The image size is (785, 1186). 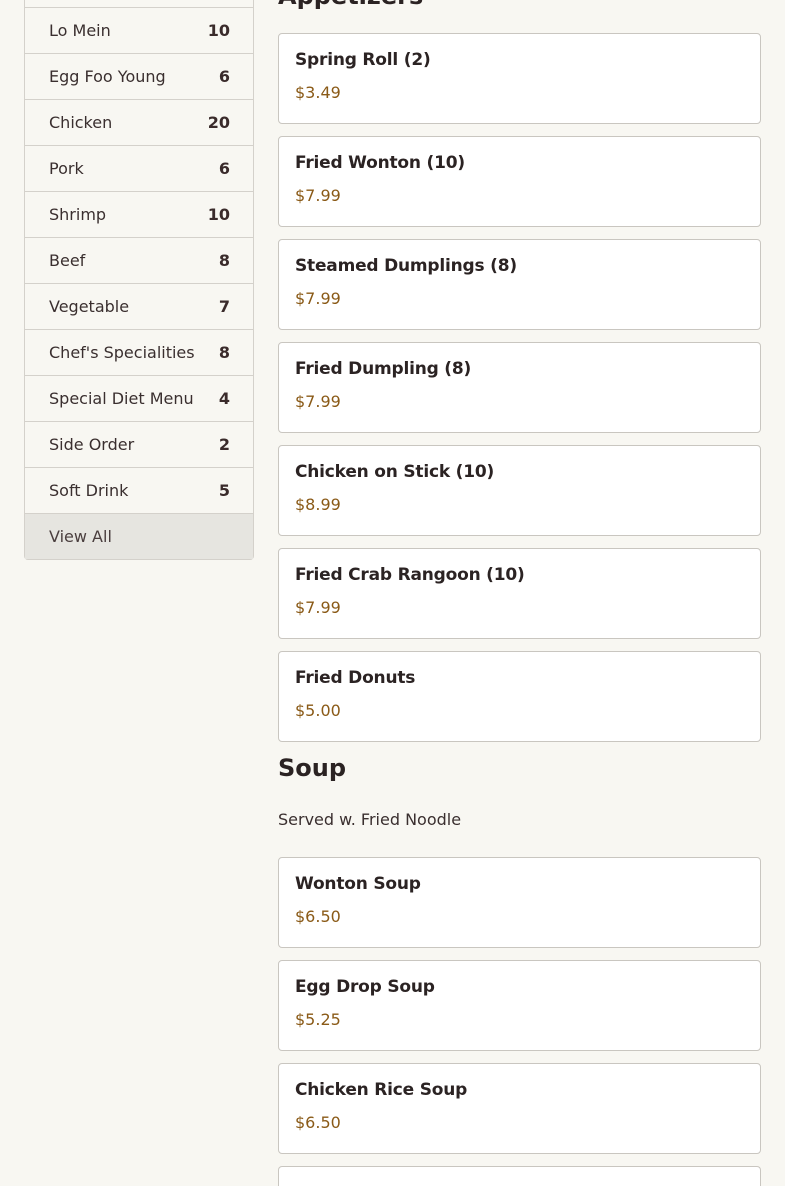 What do you see at coordinates (139, 490) in the screenshot?
I see `sidebar-item-soft-drink: Soft Drink 5` at bounding box center [139, 490].